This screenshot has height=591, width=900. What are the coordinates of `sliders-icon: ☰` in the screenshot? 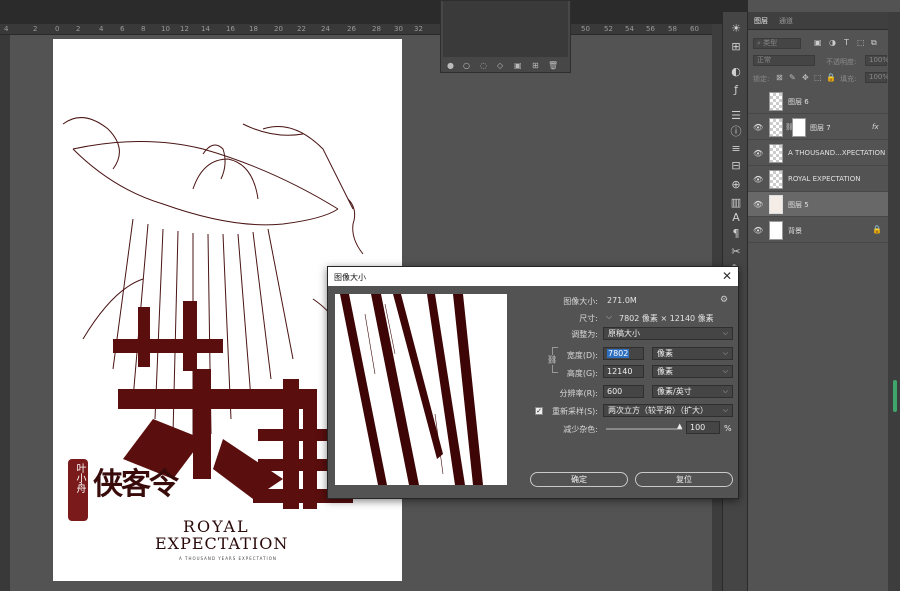 It's located at (736, 116).